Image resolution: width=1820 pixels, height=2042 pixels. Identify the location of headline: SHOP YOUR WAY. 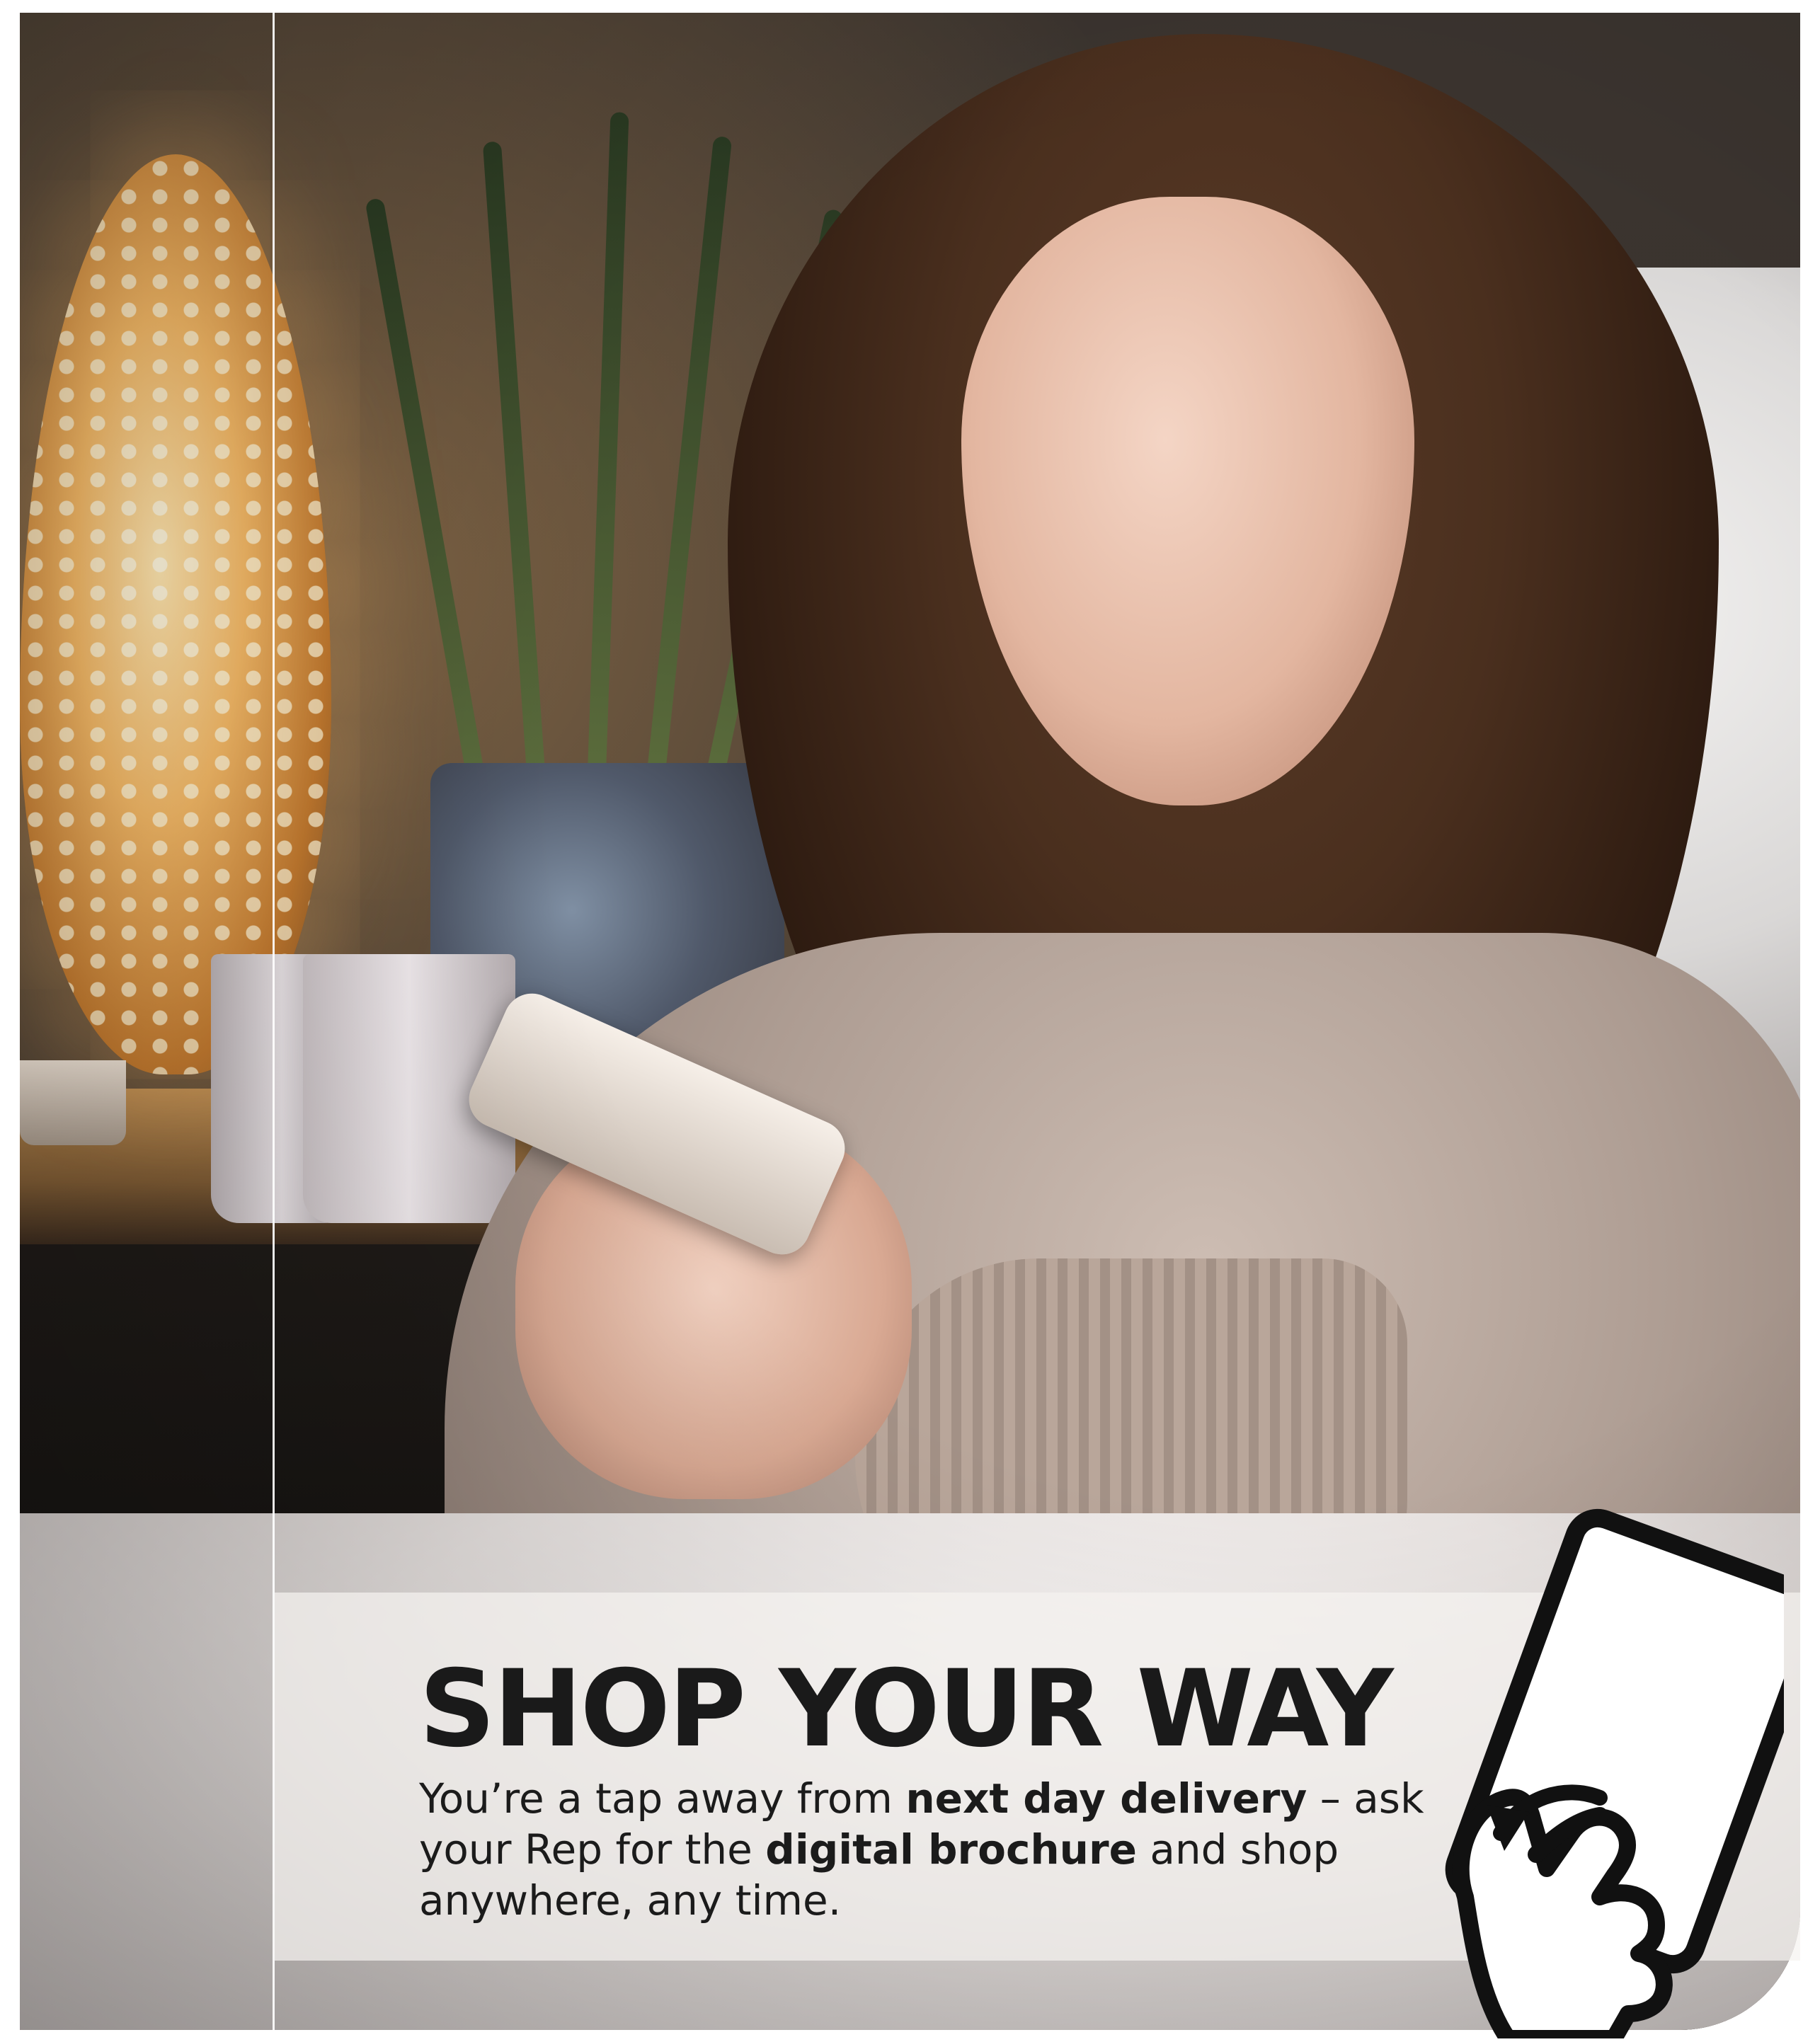
(907, 1709).